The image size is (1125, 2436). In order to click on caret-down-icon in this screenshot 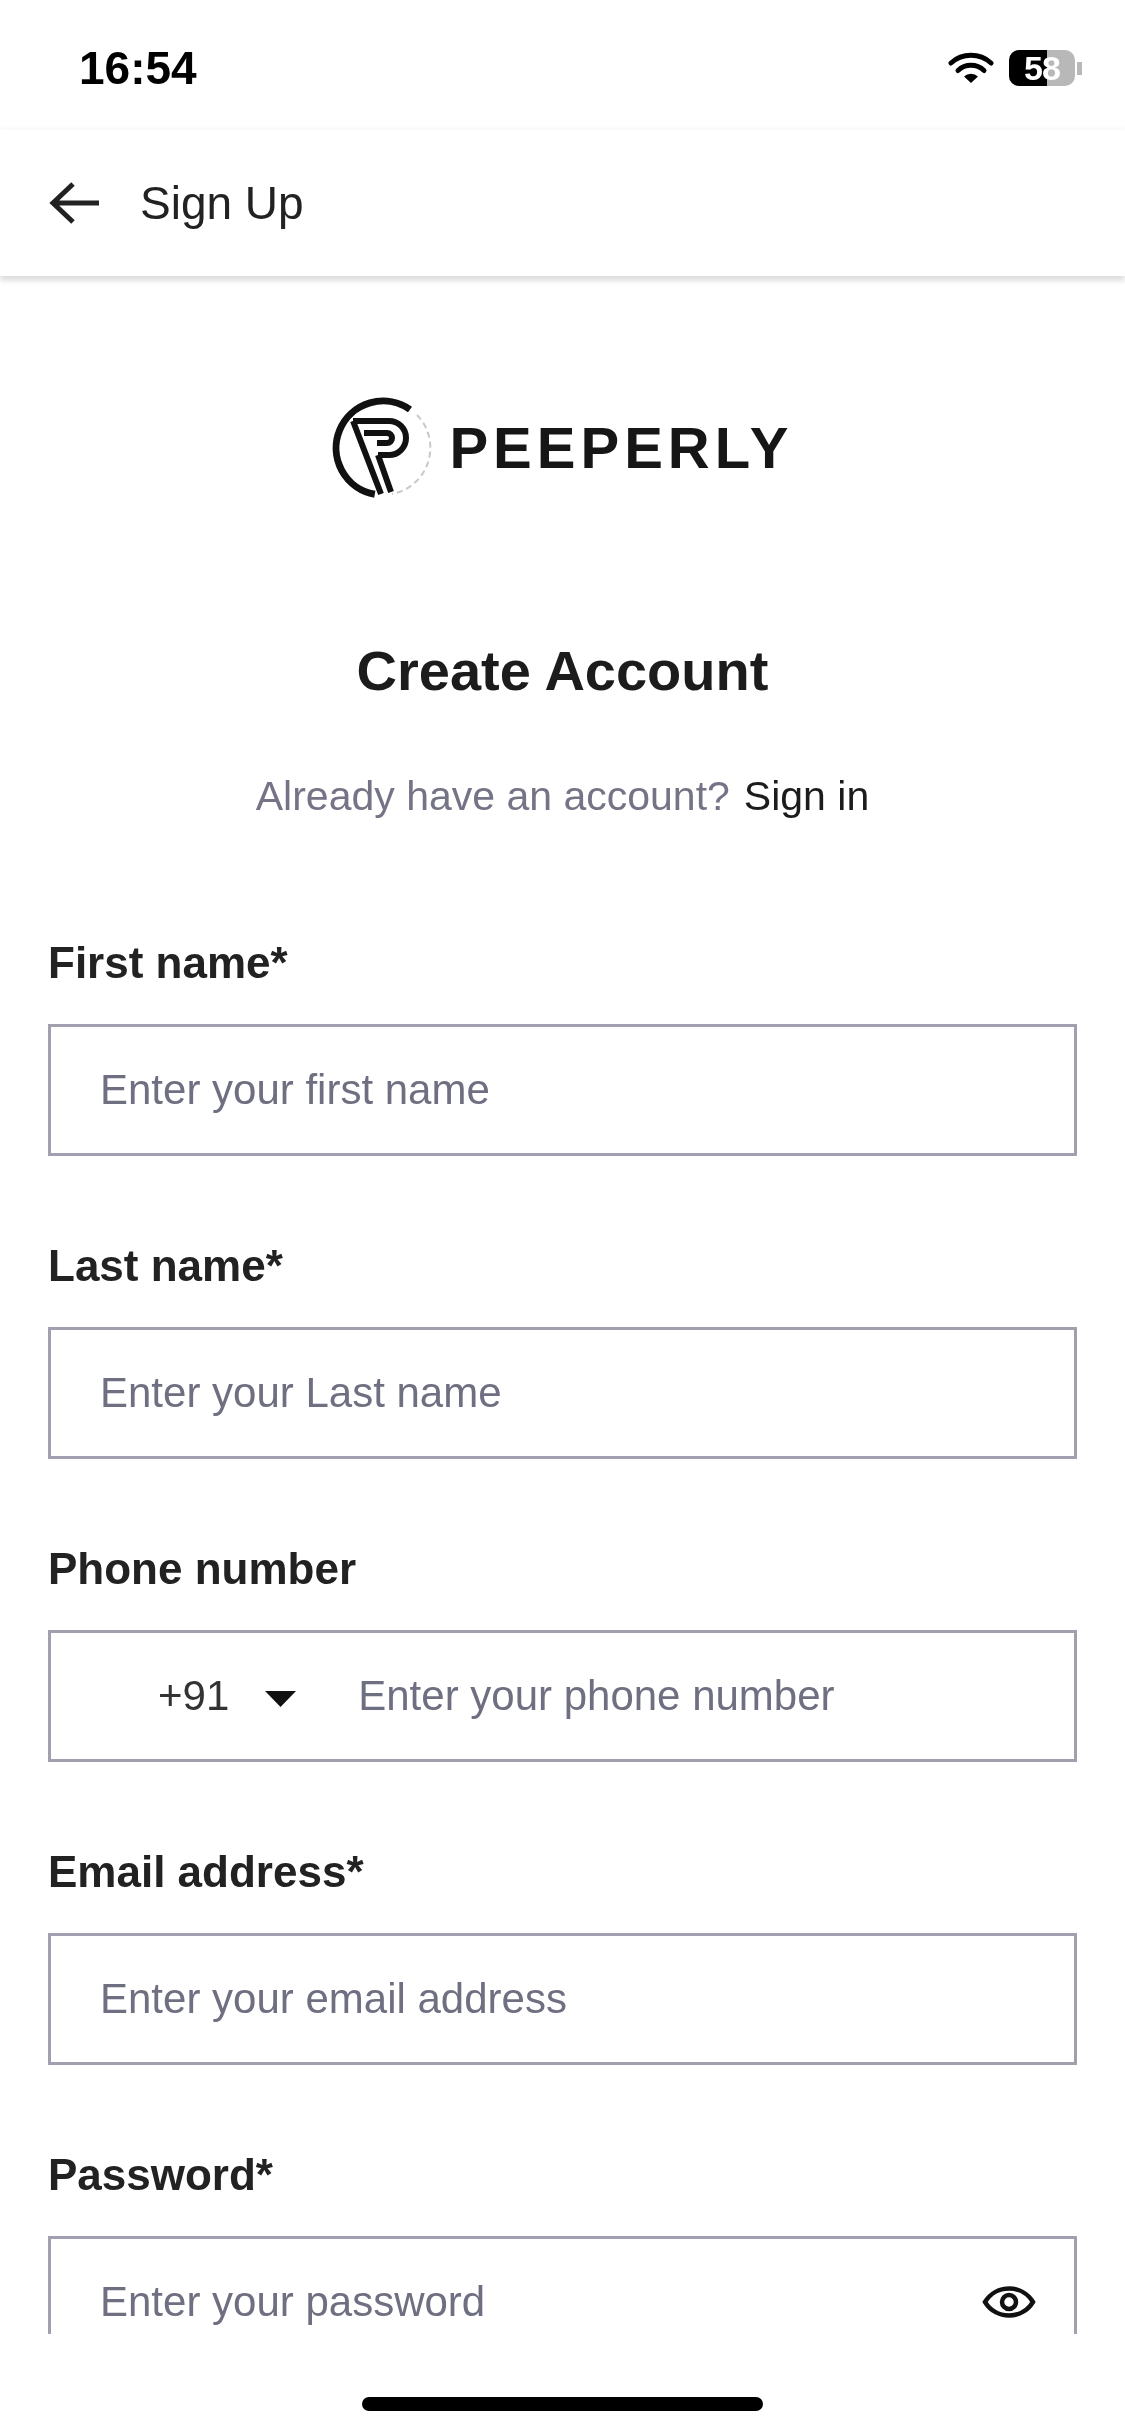, I will do `click(281, 1699)`.